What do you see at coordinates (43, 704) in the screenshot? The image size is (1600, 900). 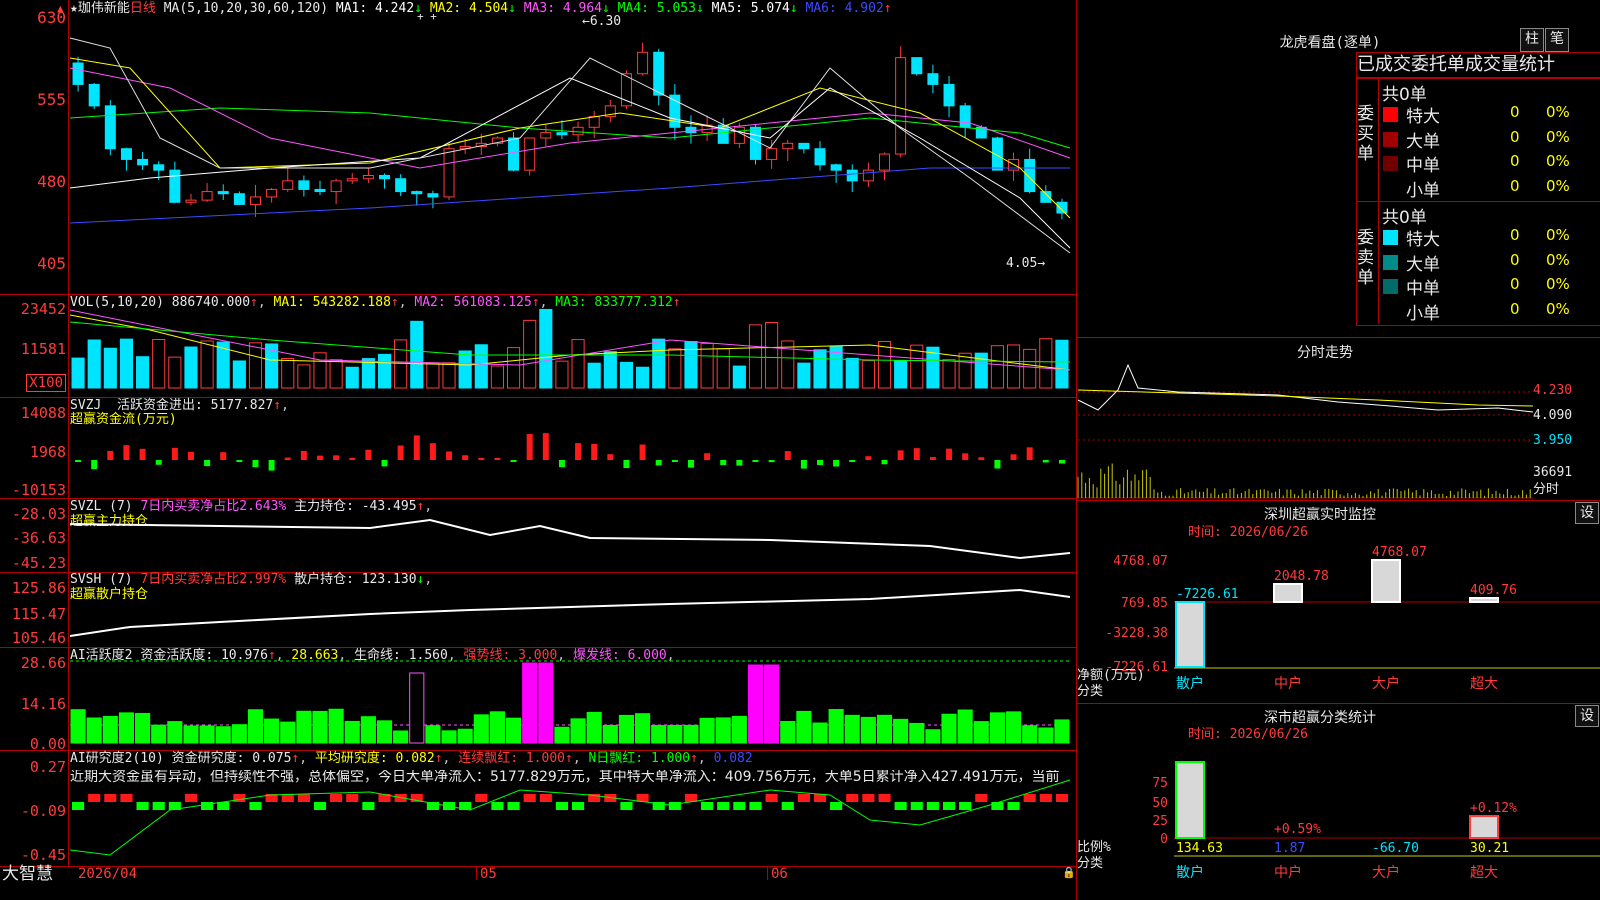 I see `ai1-tick: 14.16` at bounding box center [43, 704].